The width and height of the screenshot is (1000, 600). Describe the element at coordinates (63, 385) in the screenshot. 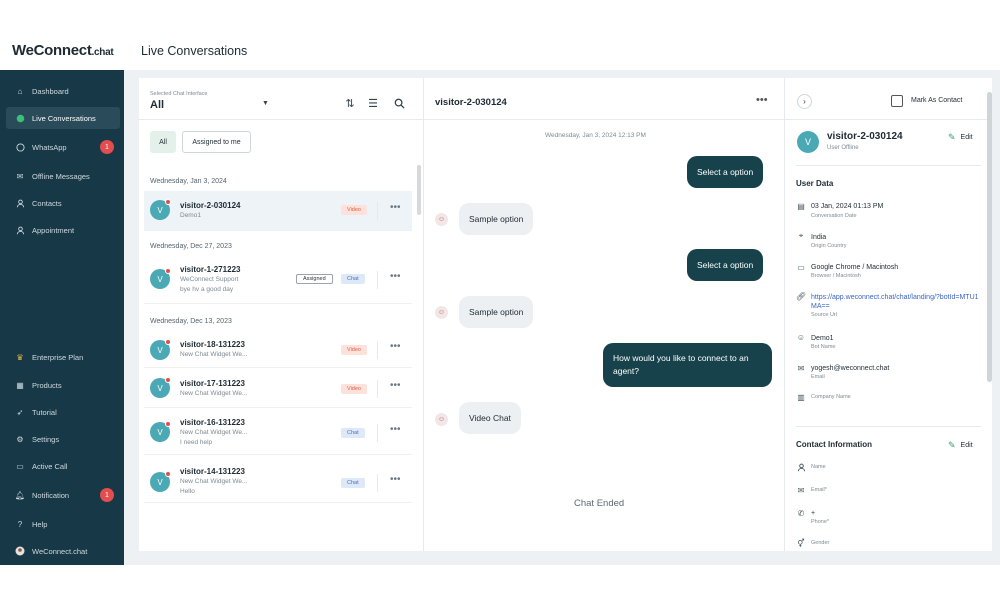

I see `sidebar-item-products: ▦ Products` at that location.